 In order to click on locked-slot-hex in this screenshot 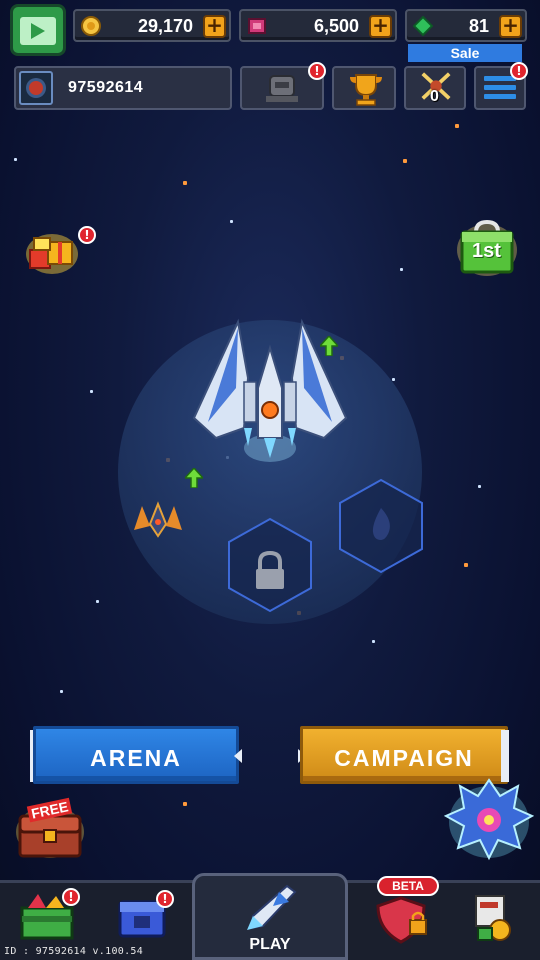, I will do `click(270, 565)`.